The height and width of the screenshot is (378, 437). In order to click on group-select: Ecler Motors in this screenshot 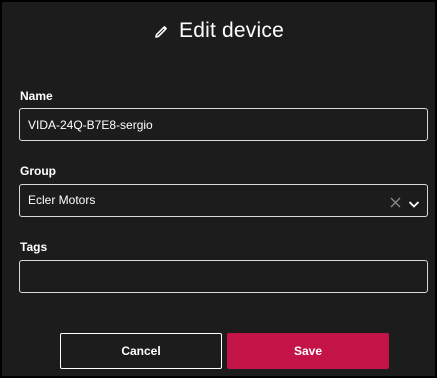, I will do `click(223, 200)`.